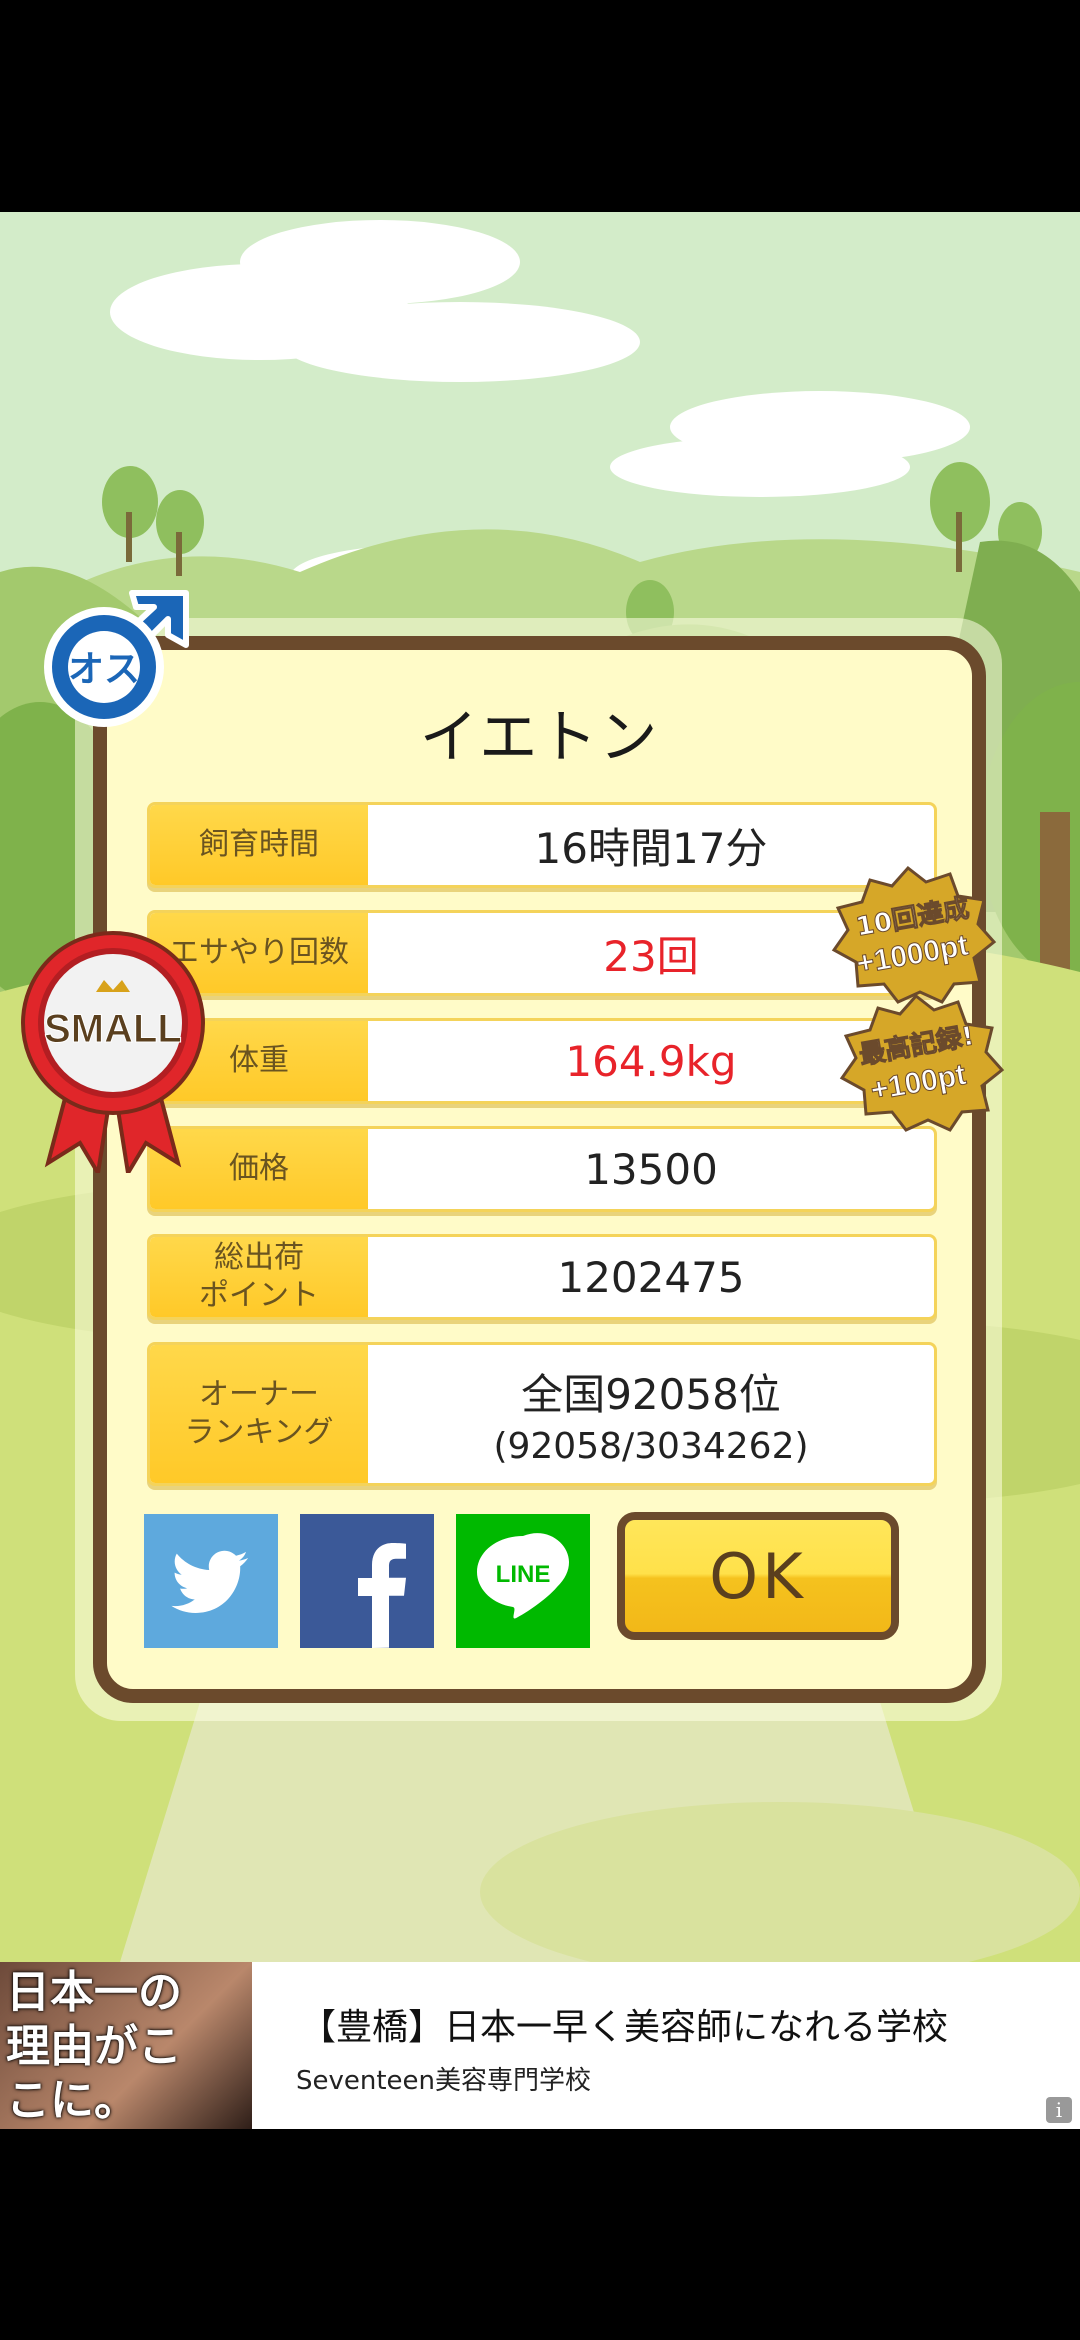  I want to click on ad-source: Seventeen美容専門学校, so click(444, 2081).